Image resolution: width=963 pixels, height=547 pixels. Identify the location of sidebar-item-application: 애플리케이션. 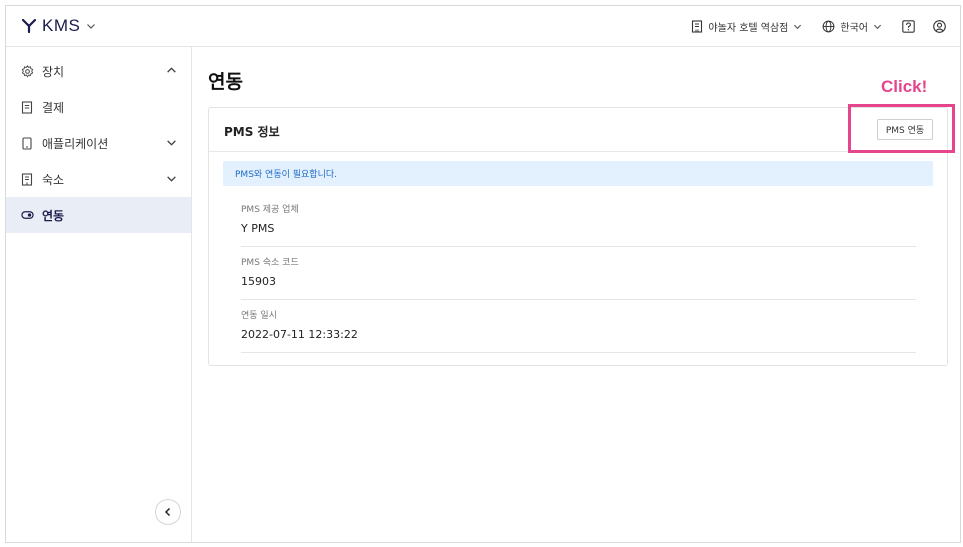
(98, 143).